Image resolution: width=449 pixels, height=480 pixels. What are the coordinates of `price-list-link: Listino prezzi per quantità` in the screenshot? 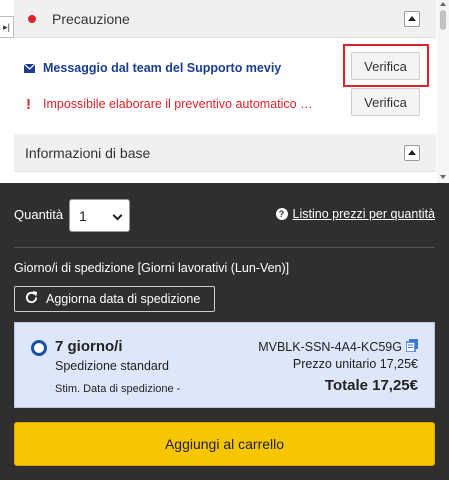 It's located at (364, 214).